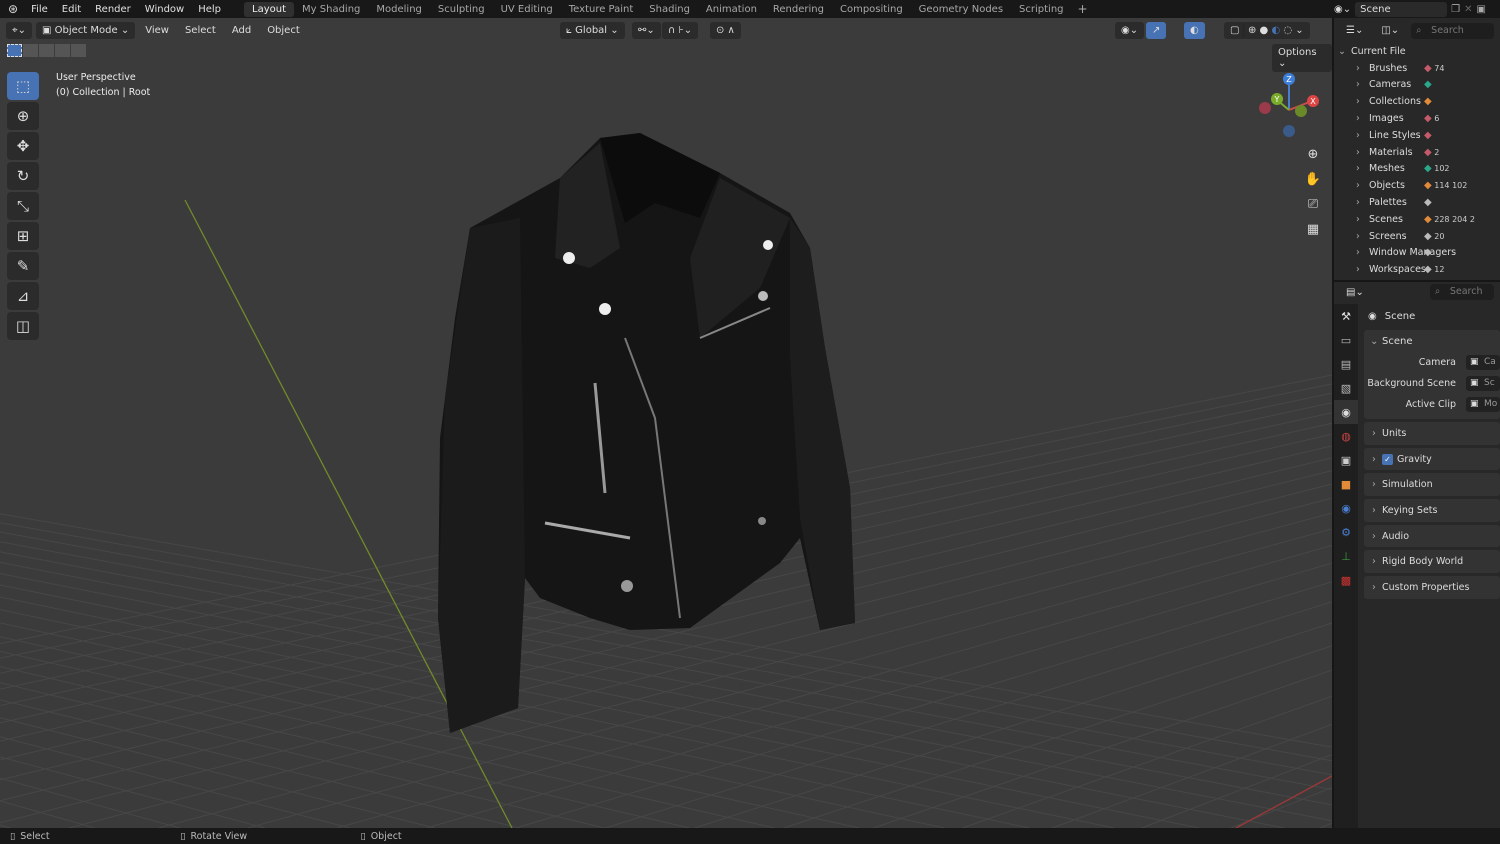  What do you see at coordinates (1346, 508) in the screenshot?
I see `modifier-tab-icon: ◉` at bounding box center [1346, 508].